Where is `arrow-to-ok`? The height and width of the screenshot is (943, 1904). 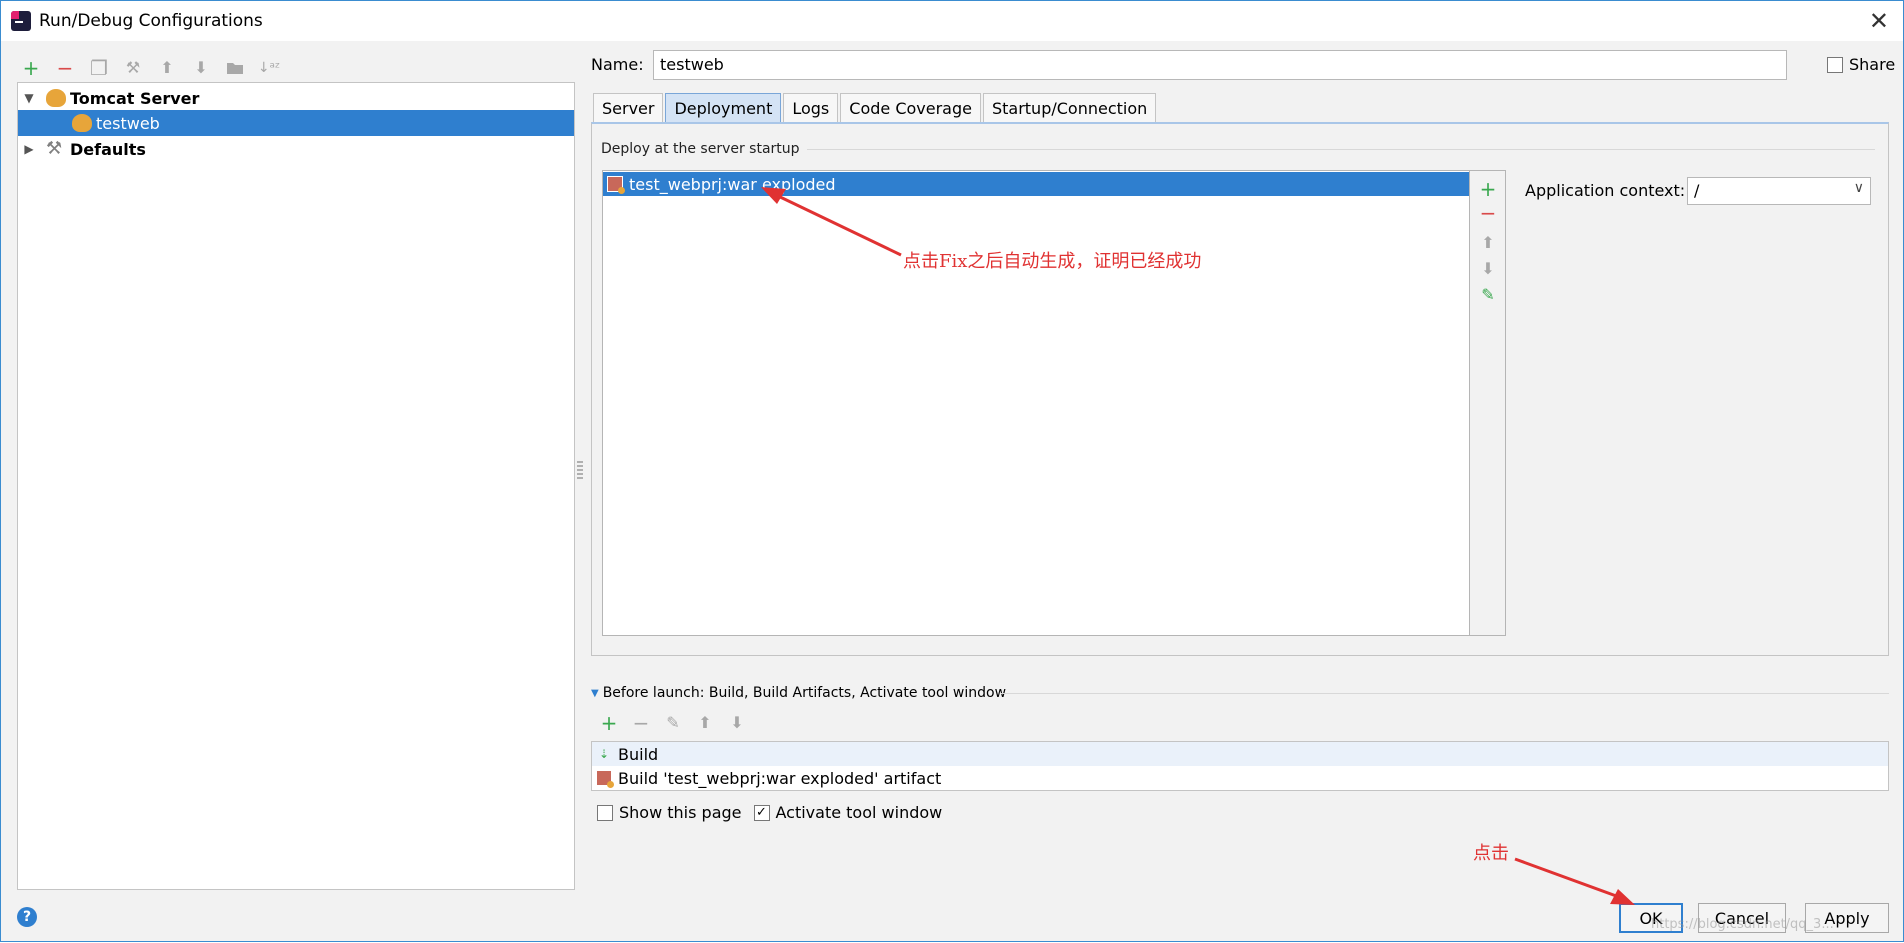
arrow-to-ok is located at coordinates (1567, 878).